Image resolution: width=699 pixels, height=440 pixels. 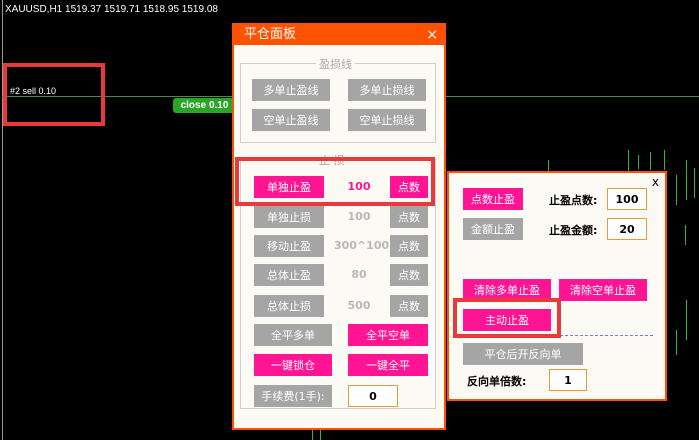 I want to click on lock-positions-button: 一键锁仓, so click(x=293, y=365).